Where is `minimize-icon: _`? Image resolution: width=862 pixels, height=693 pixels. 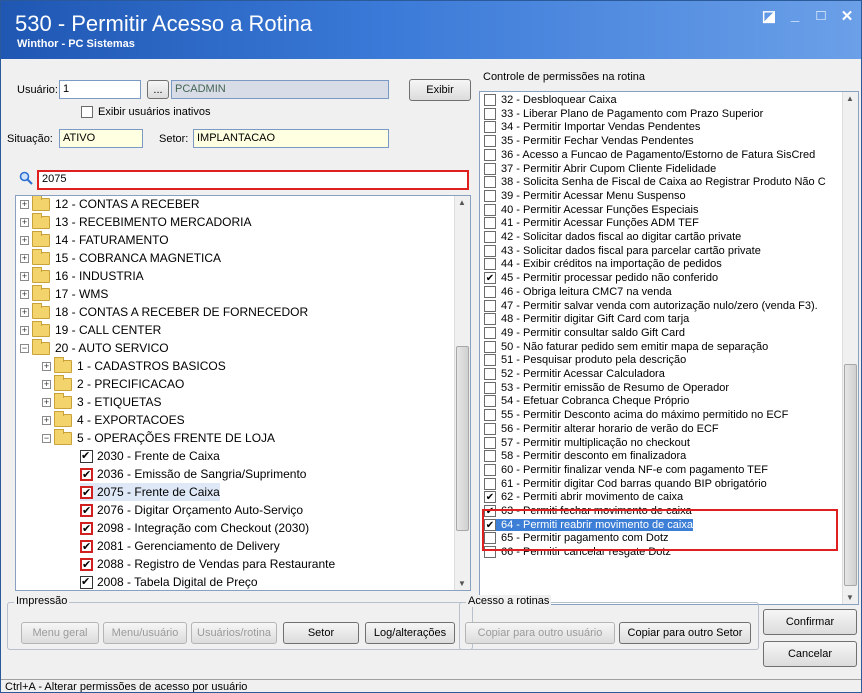 minimize-icon: _ is located at coordinates (795, 16).